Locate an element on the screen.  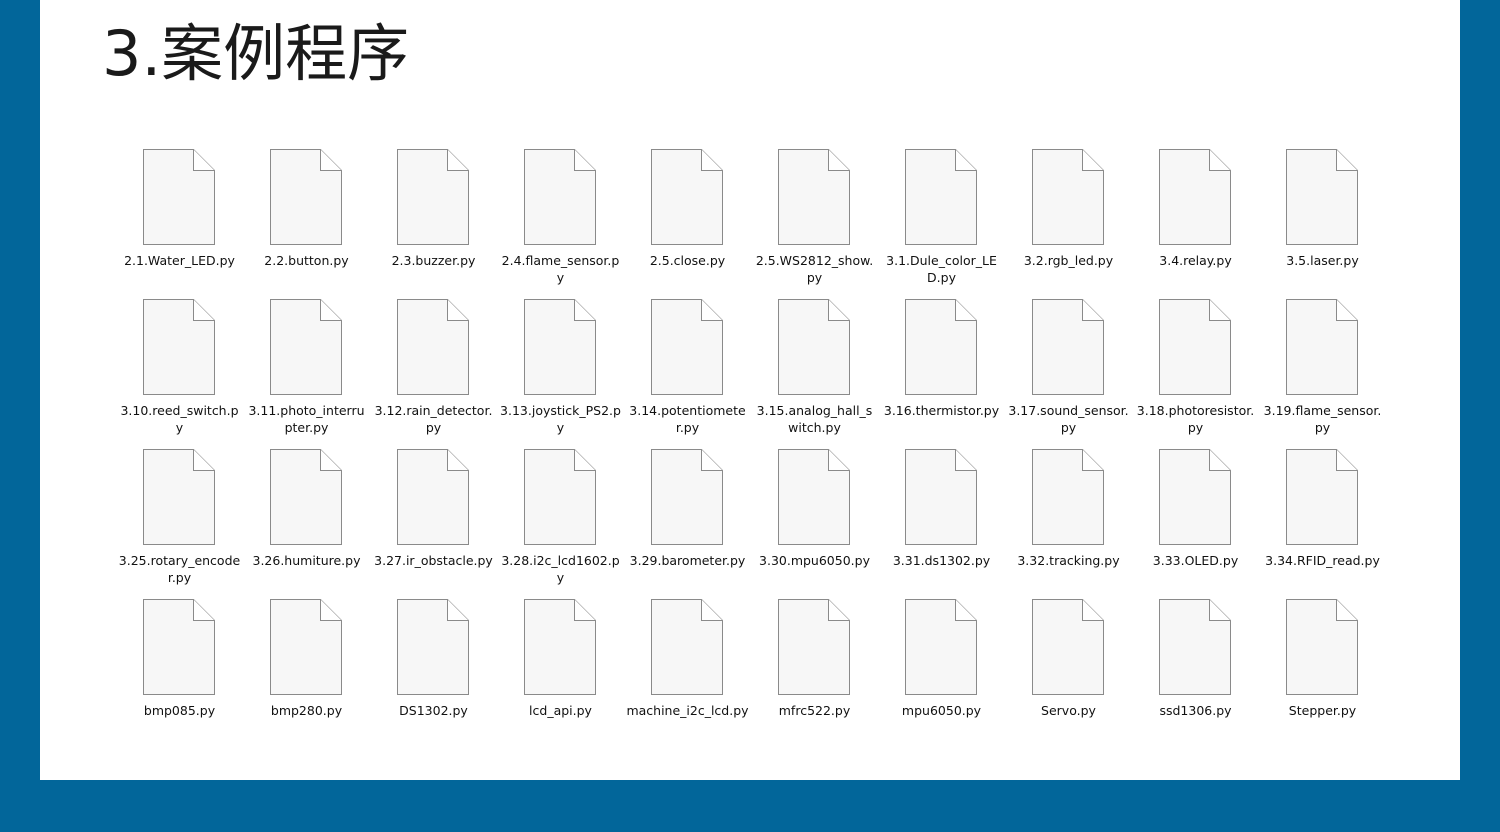
file-name: 3.28.i2c_lcd1602.py is located at coordinates (560, 569).